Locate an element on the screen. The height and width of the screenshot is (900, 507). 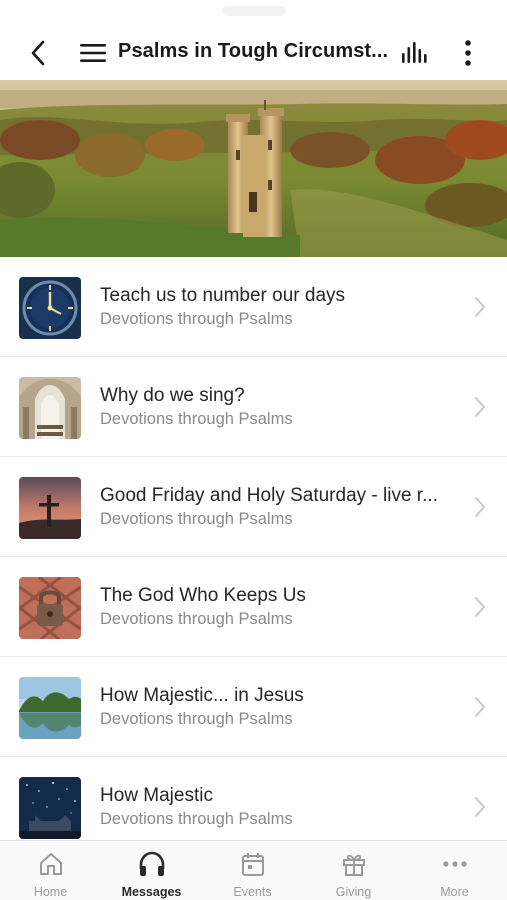
tab-label: Giving is located at coordinates (353, 892).